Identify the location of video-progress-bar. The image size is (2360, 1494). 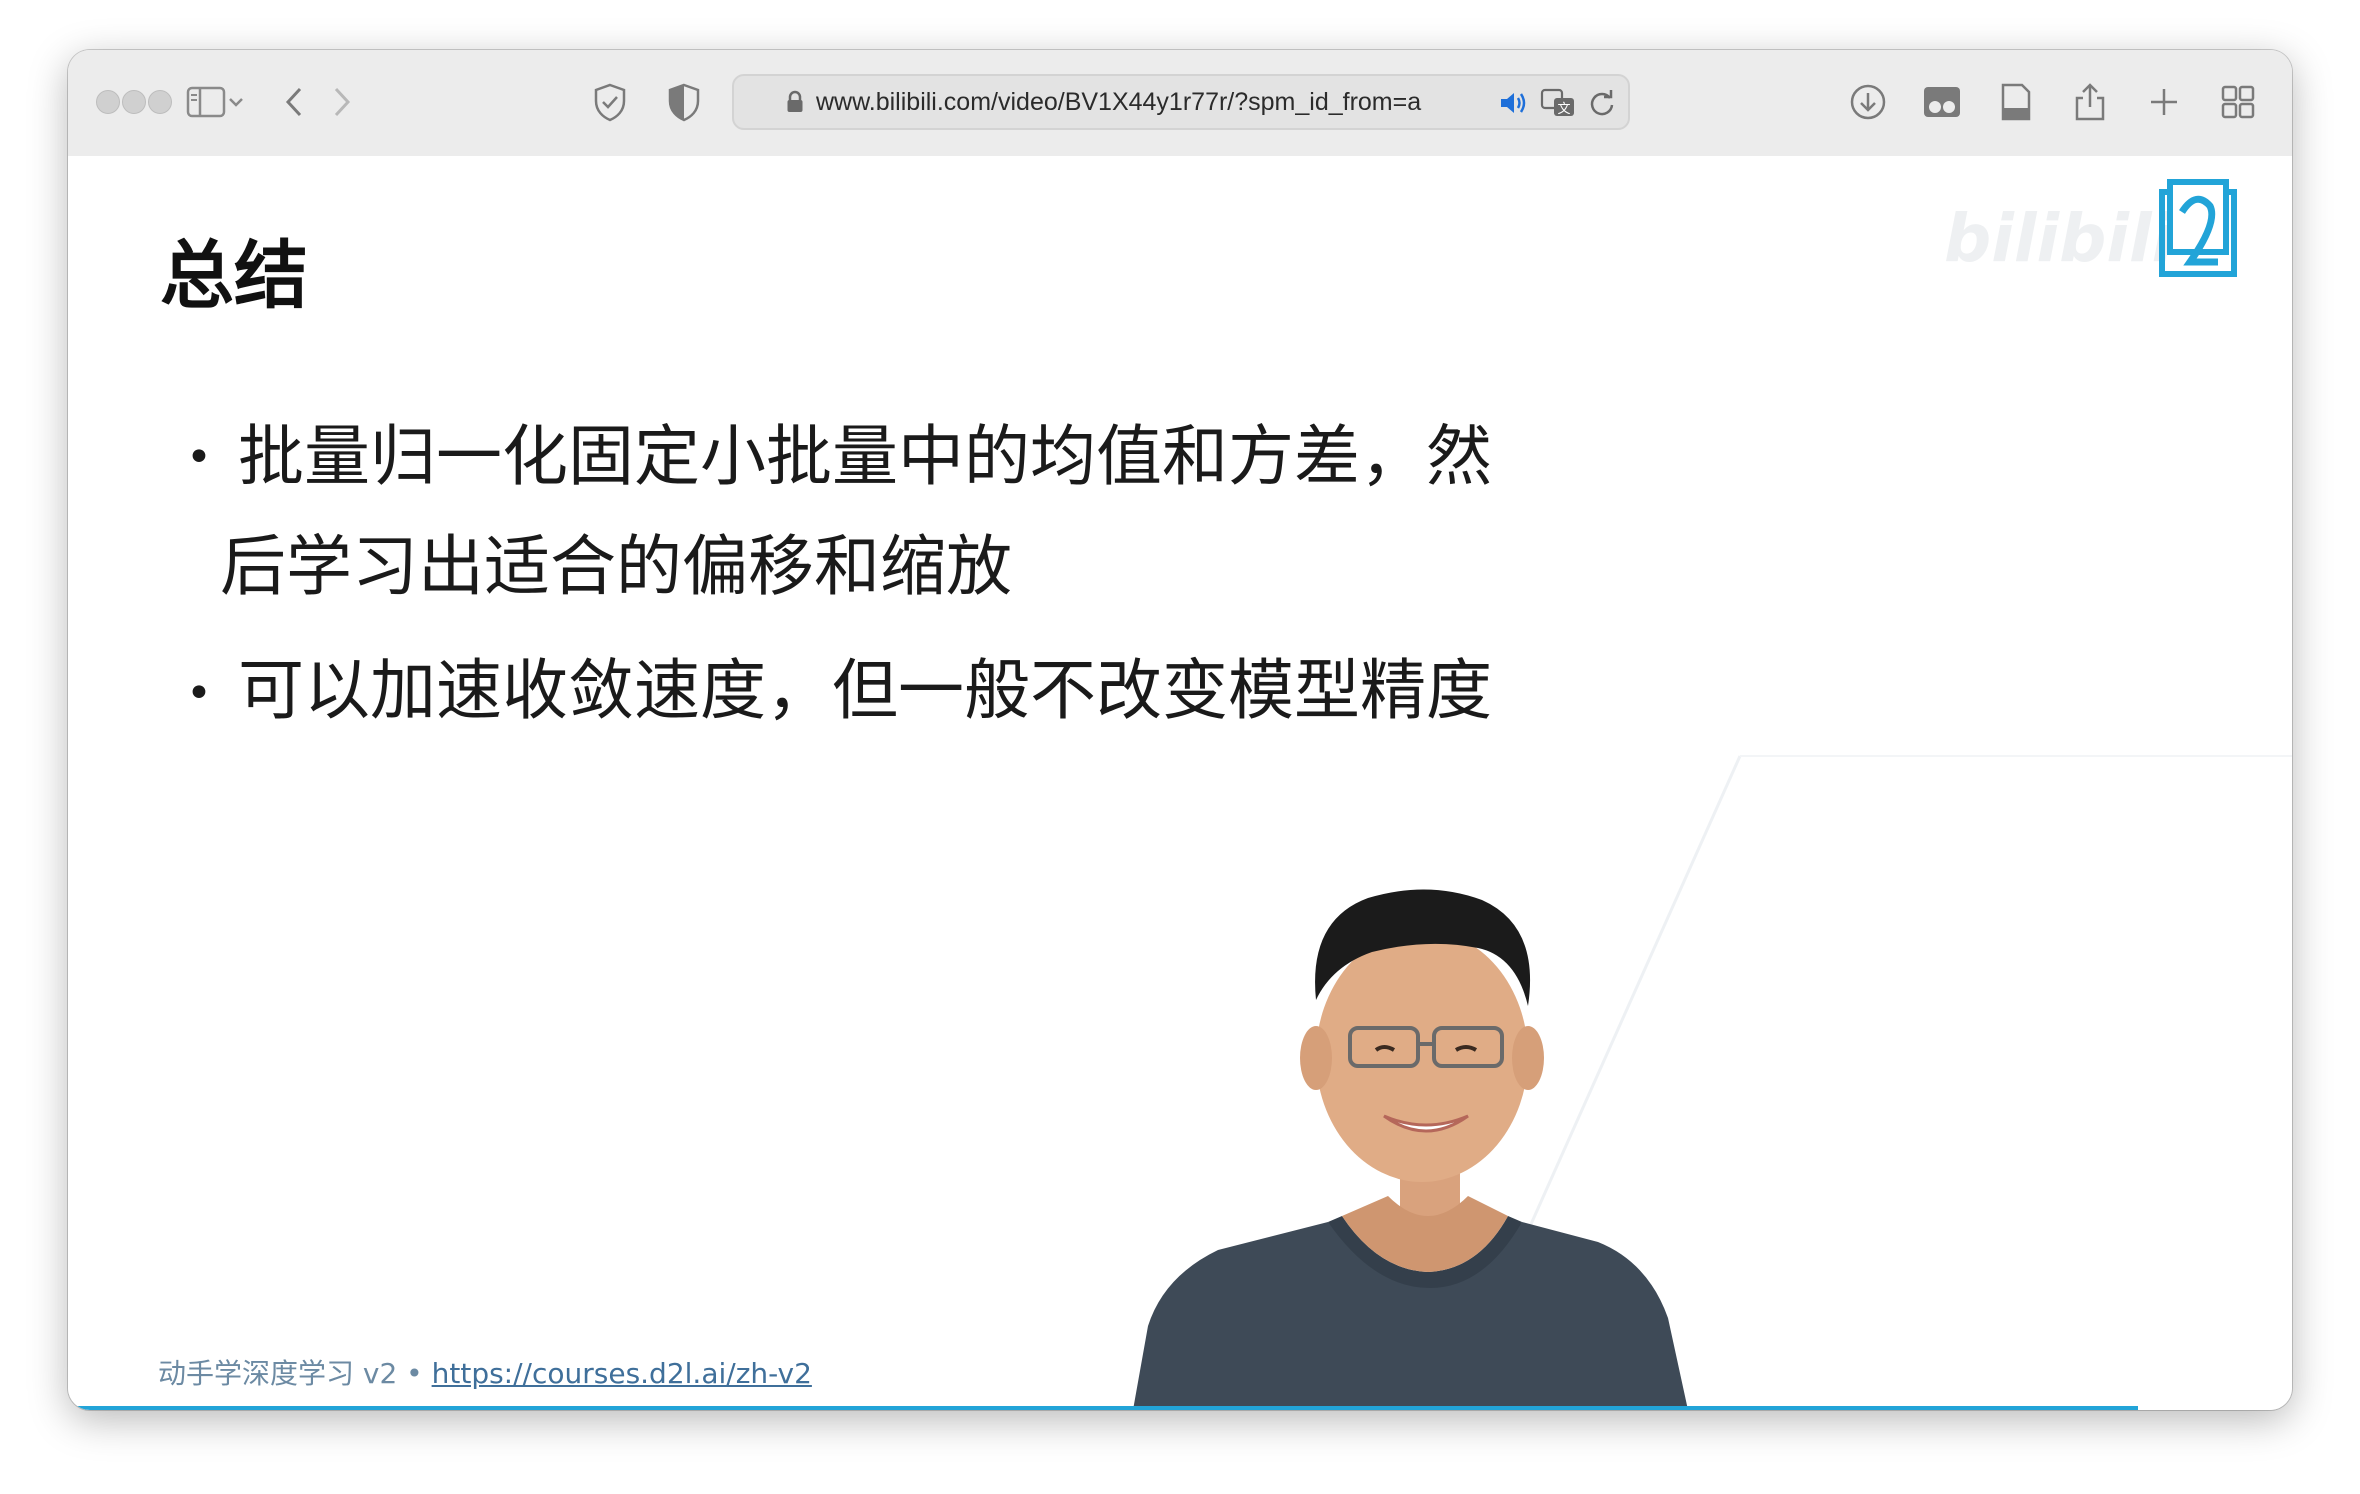
(1103, 1408).